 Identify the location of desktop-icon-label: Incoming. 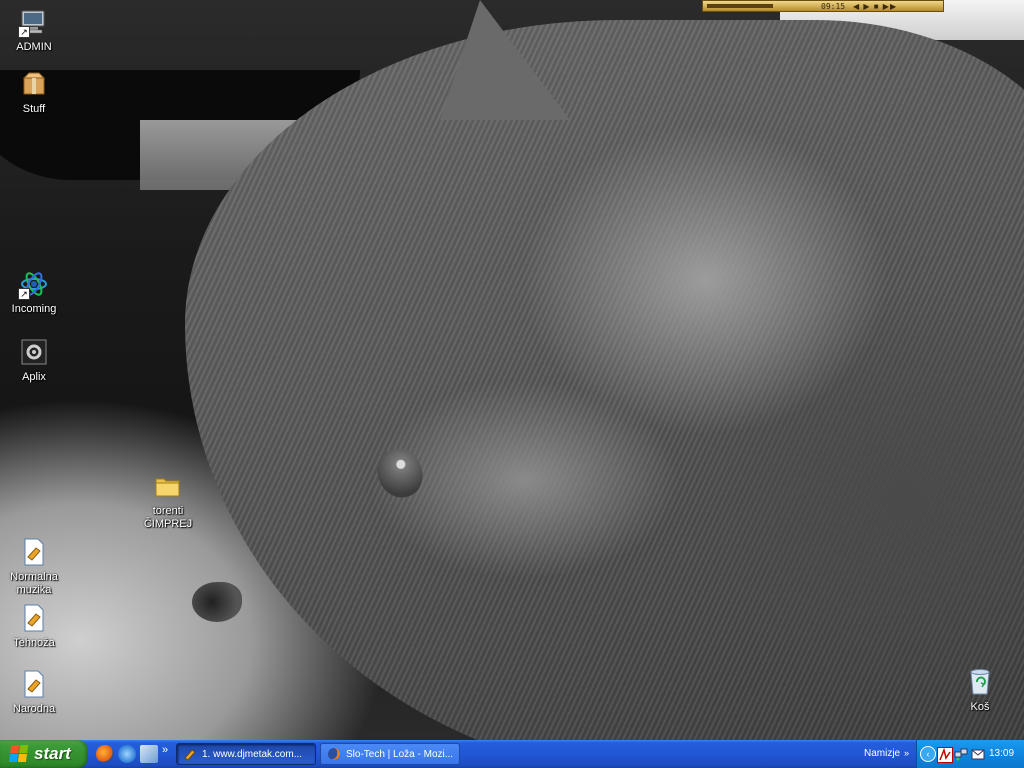
(34, 309).